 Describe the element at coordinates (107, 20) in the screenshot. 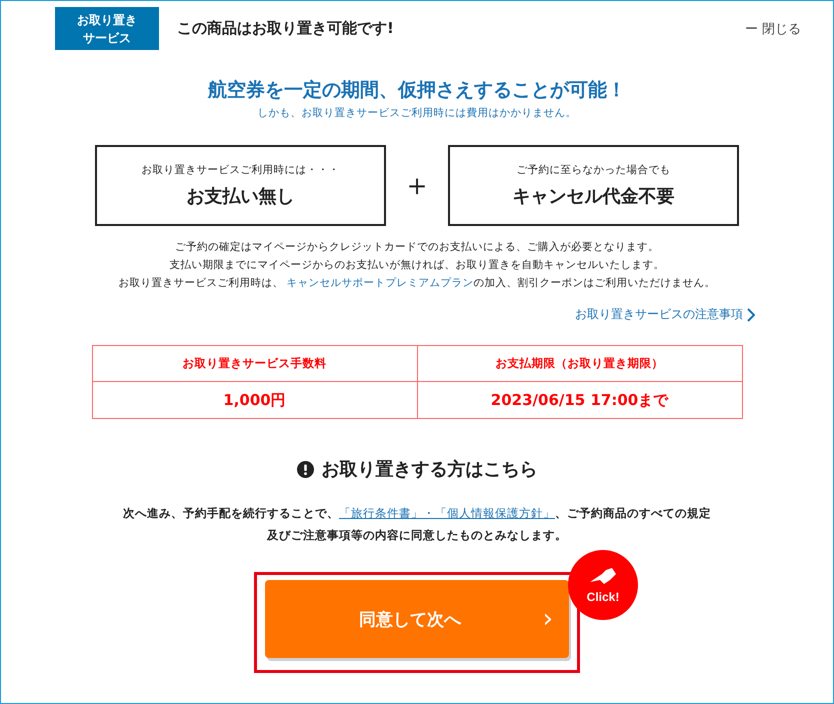

I see `badge-label: お取り置き` at that location.